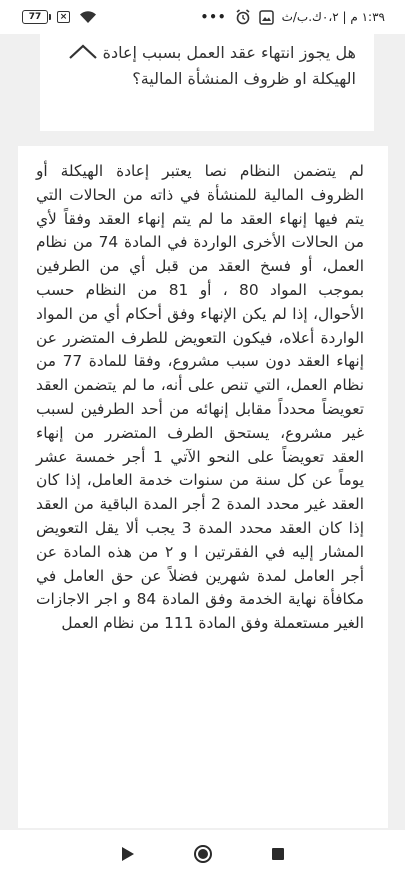 This screenshot has width=405, height=878. I want to click on alarm-icon, so click(243, 17).